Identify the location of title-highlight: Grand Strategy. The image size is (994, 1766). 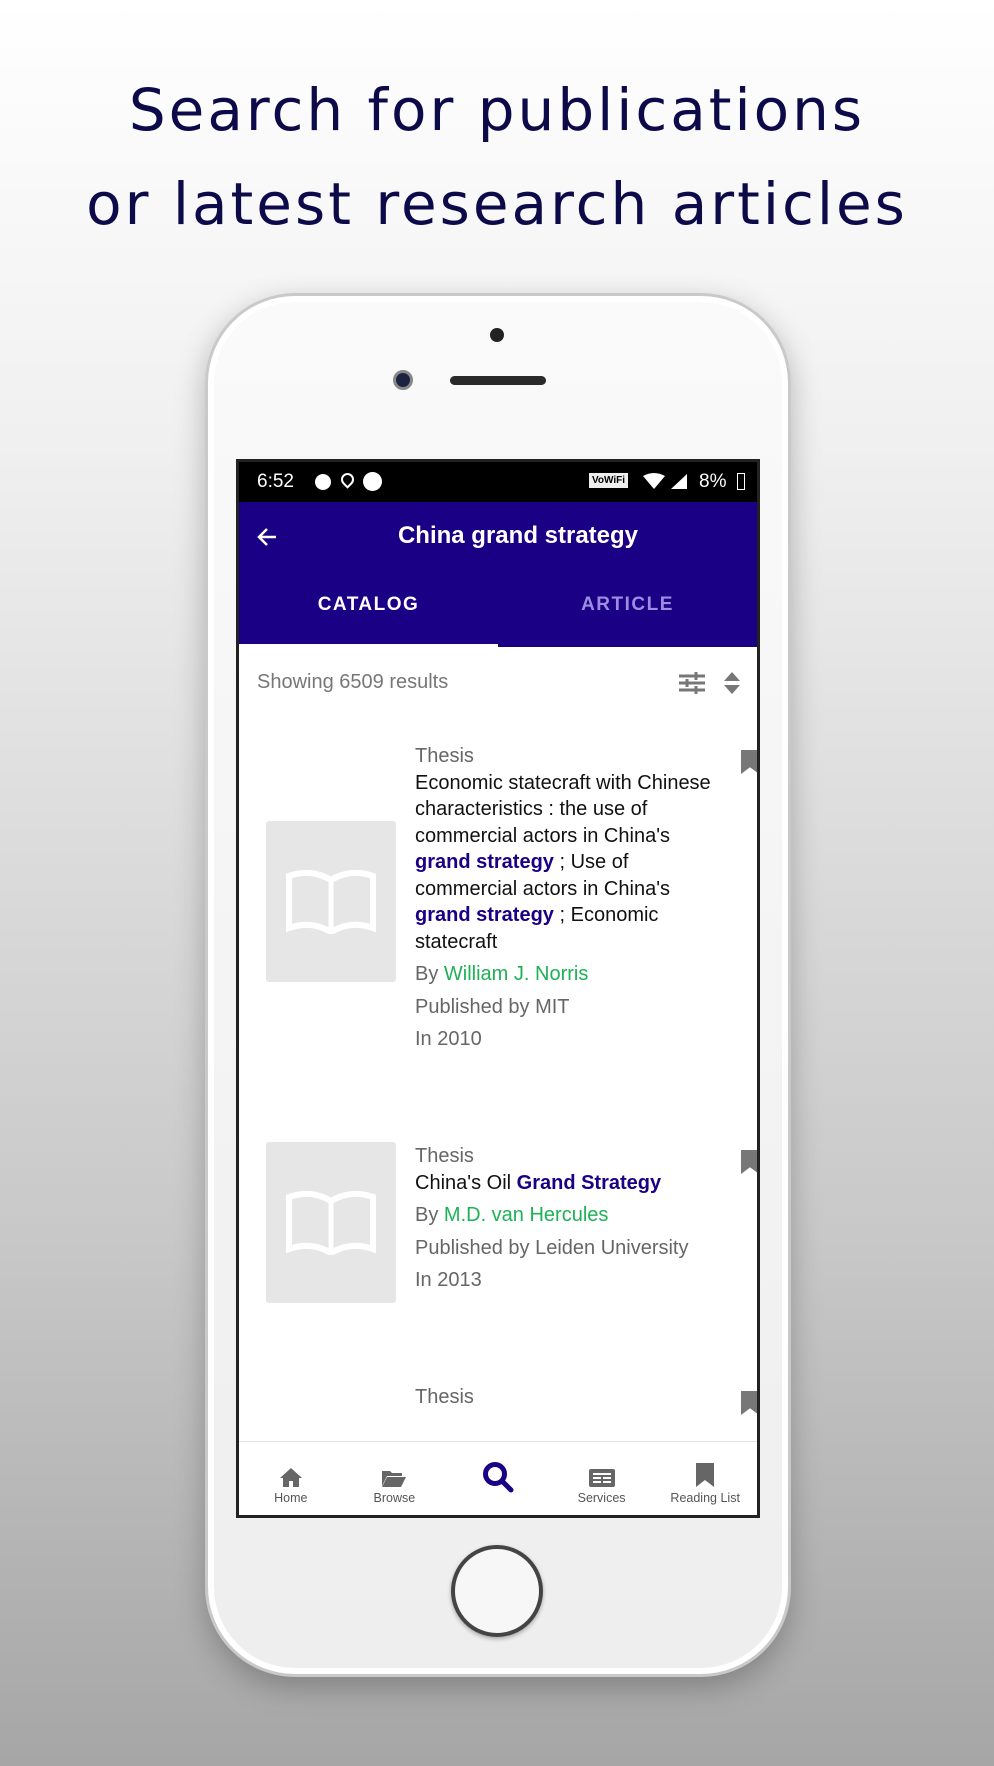
(589, 1182).